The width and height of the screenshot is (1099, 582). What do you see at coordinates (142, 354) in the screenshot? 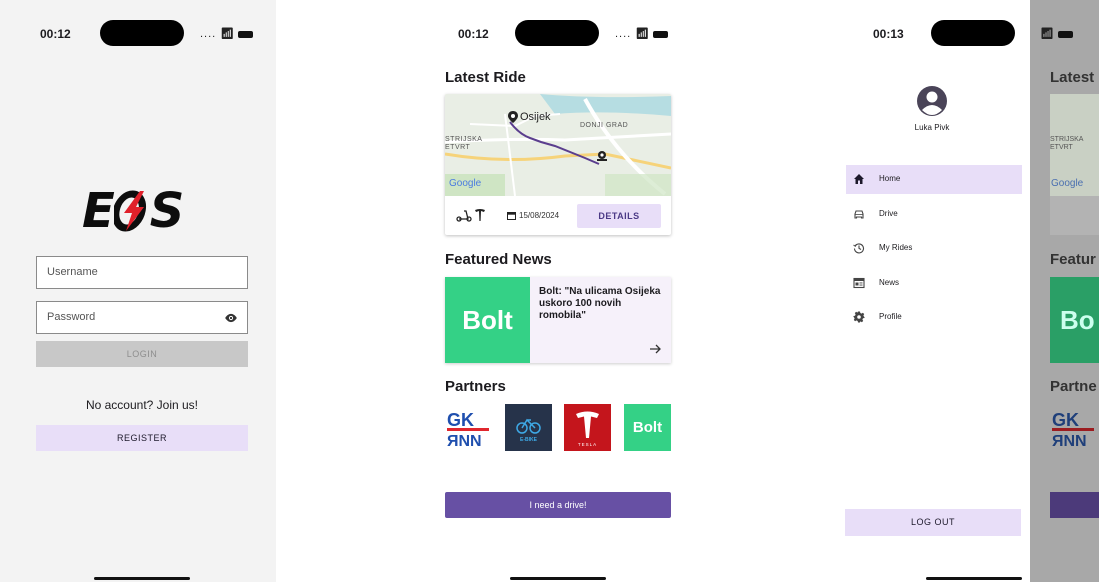
I see `login-button: LOGIN` at bounding box center [142, 354].